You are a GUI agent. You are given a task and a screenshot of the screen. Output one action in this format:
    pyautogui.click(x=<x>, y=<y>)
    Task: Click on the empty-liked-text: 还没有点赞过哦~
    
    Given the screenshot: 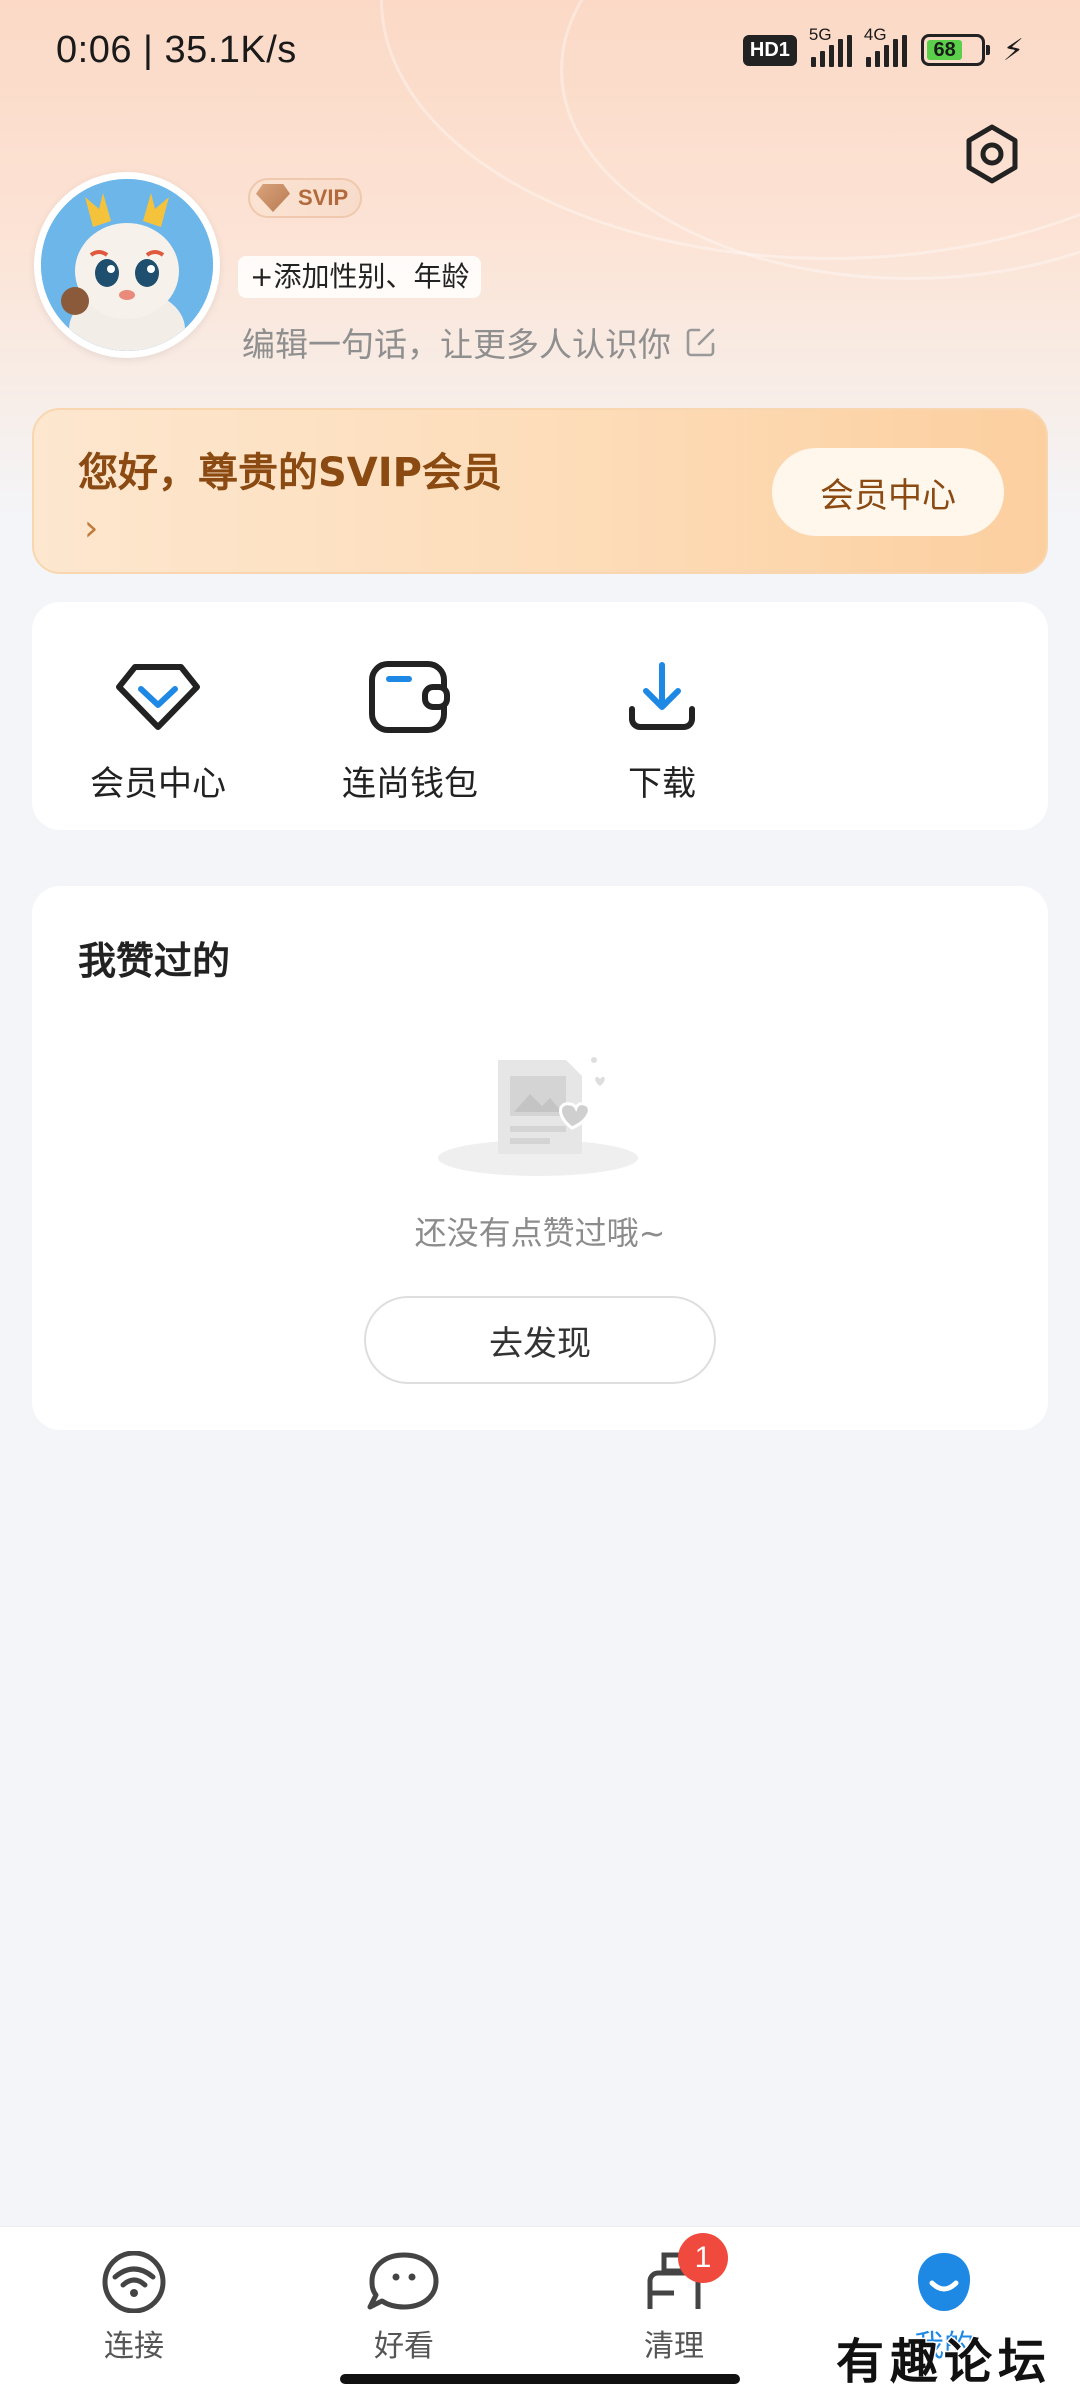 What is the action you would take?
    pyautogui.click(x=540, y=1233)
    